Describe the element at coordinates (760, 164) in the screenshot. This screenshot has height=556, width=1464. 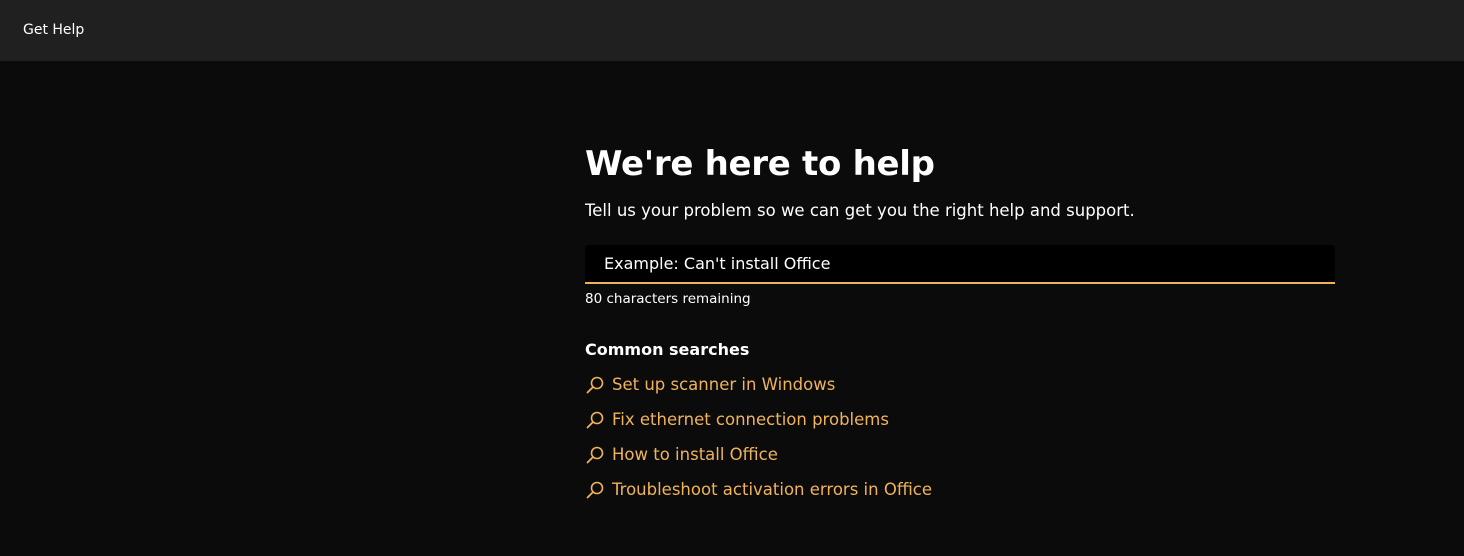
I see `page-title: We're here to help` at that location.